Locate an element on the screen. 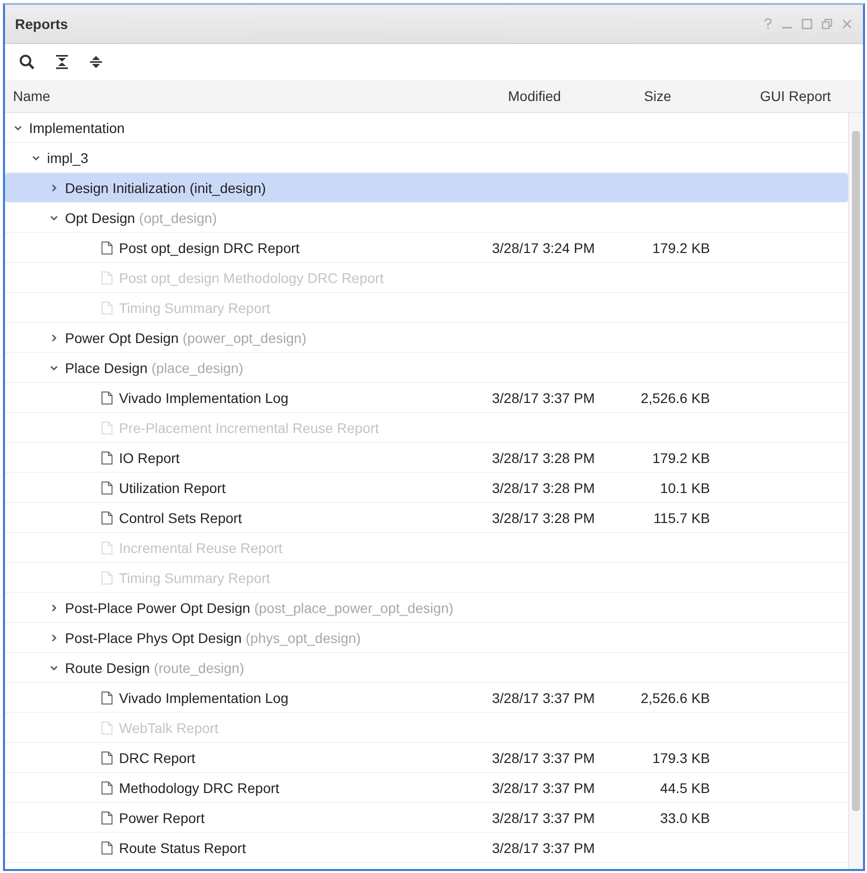 This screenshot has width=867, height=873. step-name: Opt Design is located at coordinates (100, 218).